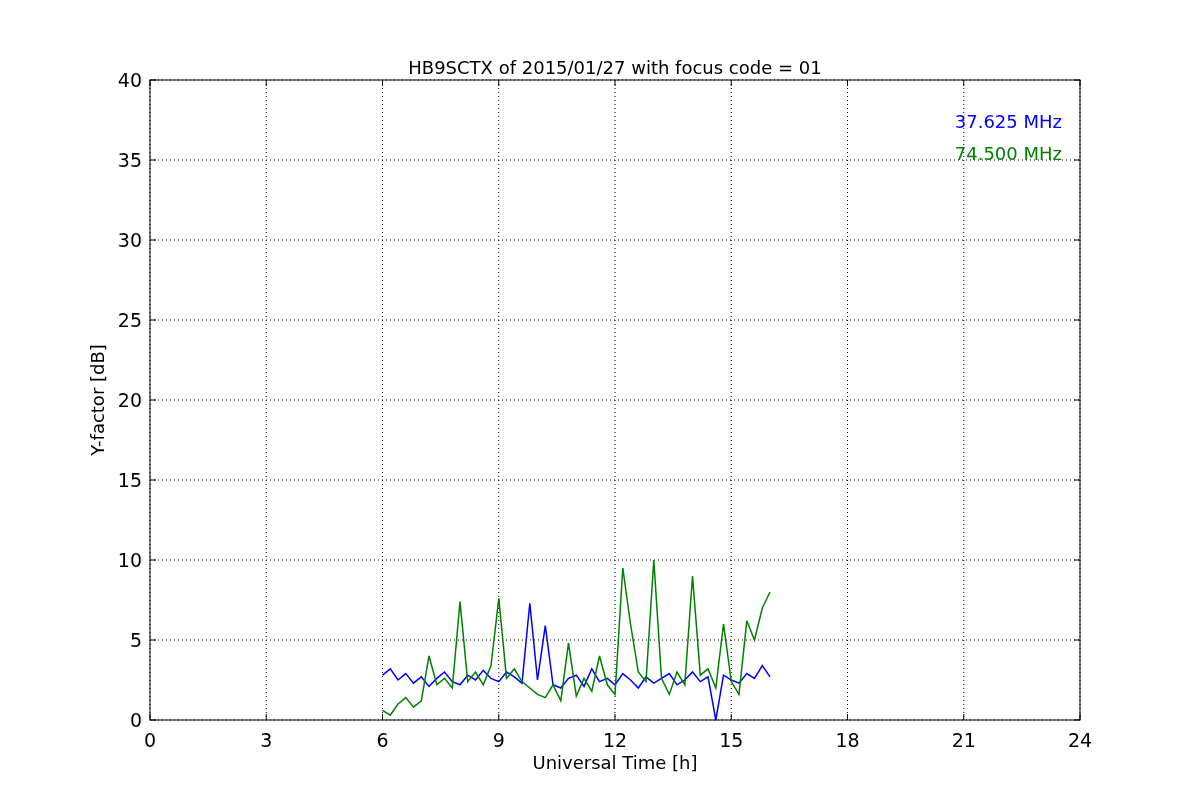  Describe the element at coordinates (498, 740) in the screenshot. I see `tick-label: 9` at that location.